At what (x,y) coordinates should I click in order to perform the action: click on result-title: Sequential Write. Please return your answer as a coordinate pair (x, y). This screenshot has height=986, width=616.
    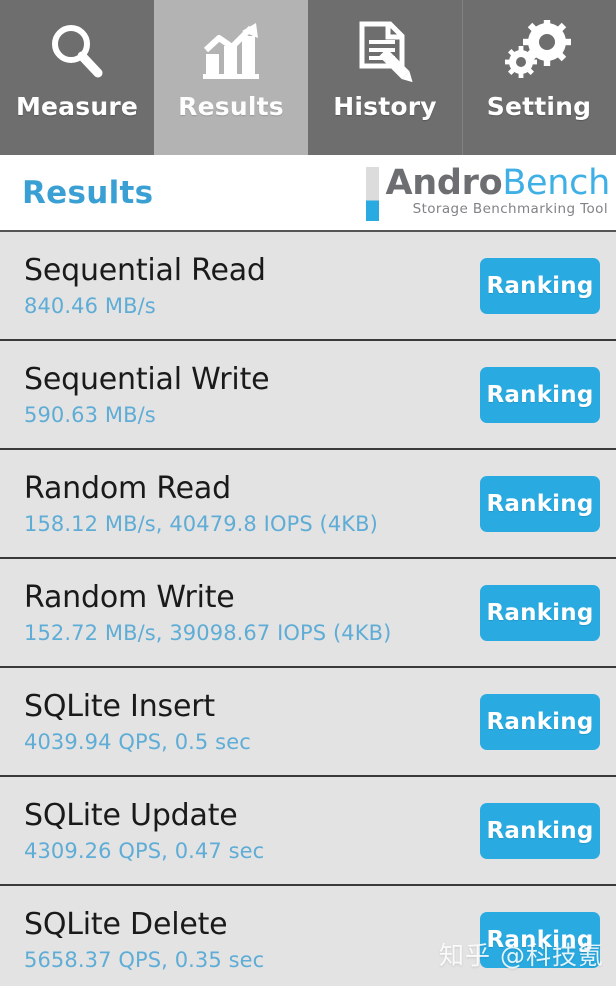
    Looking at the image, I should click on (147, 379).